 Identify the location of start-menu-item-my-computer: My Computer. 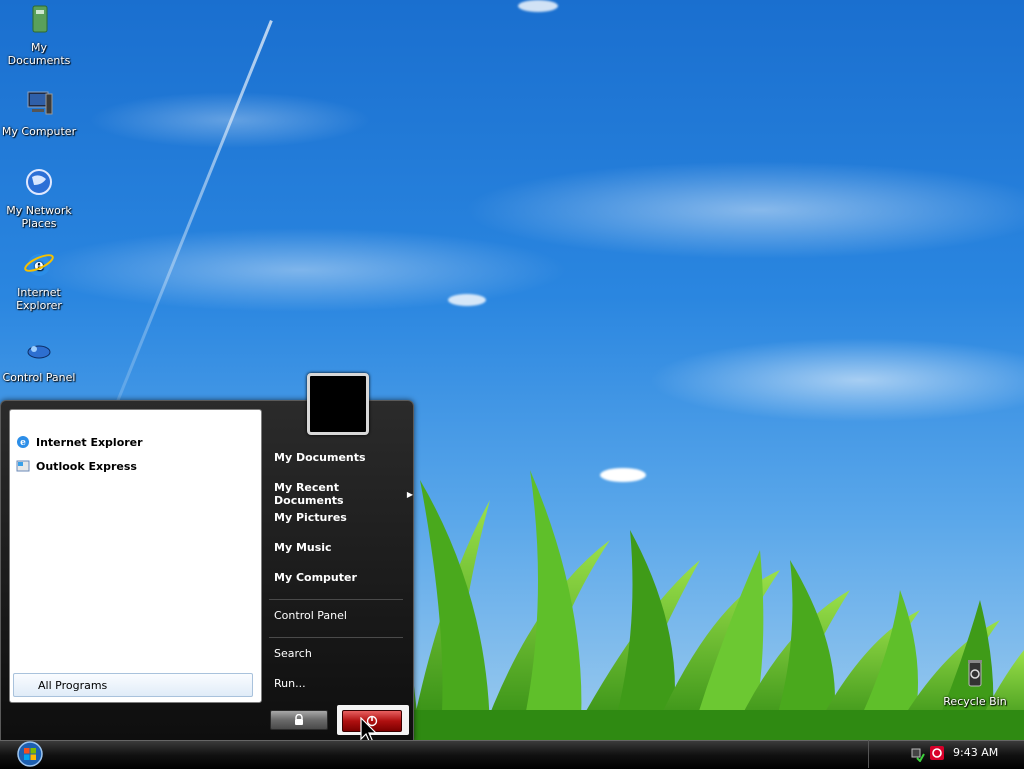
(315, 577).